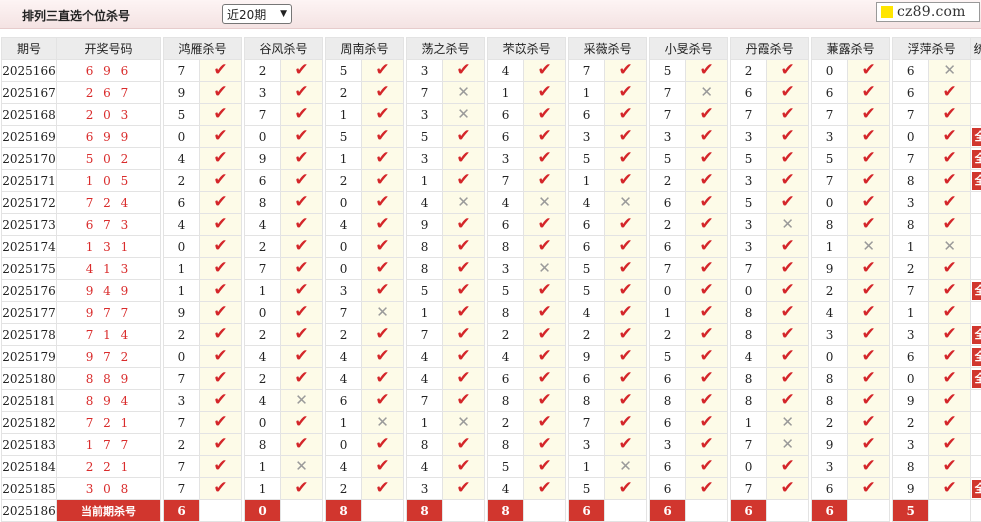  What do you see at coordinates (527, 49) in the screenshot?
I see `col-header-expert: 芣苡杀号` at bounding box center [527, 49].